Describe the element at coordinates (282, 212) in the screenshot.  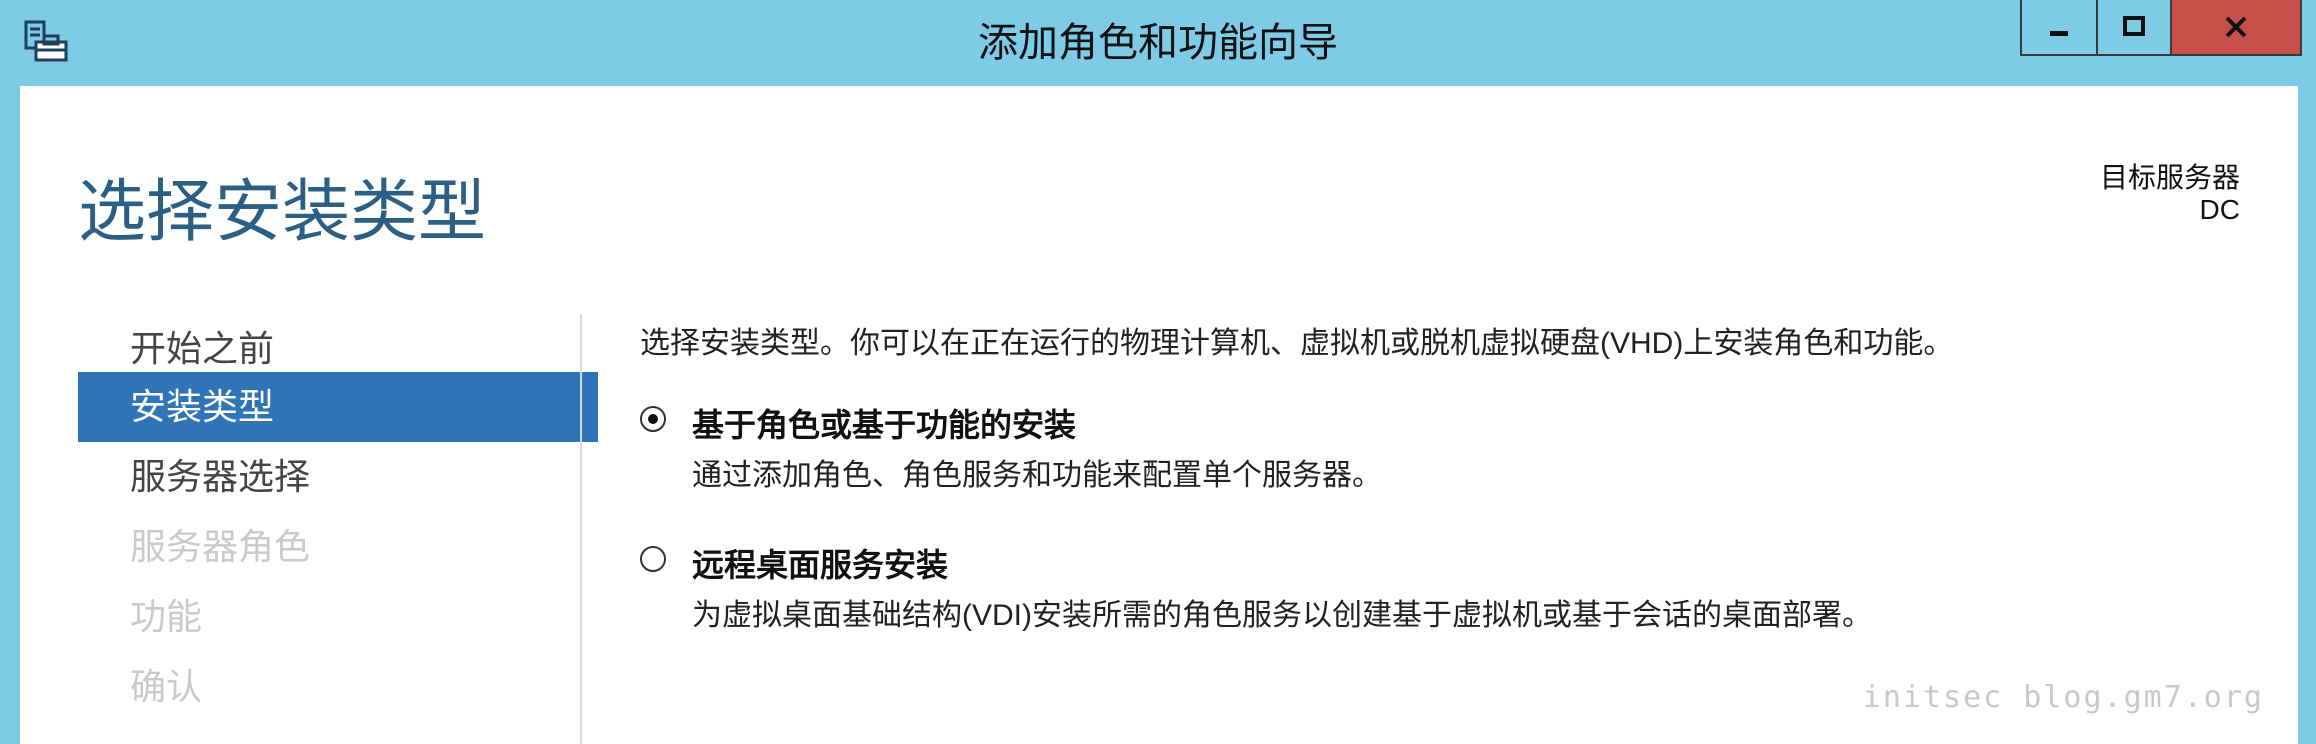
I see `page-title: 选择安装类型` at that location.